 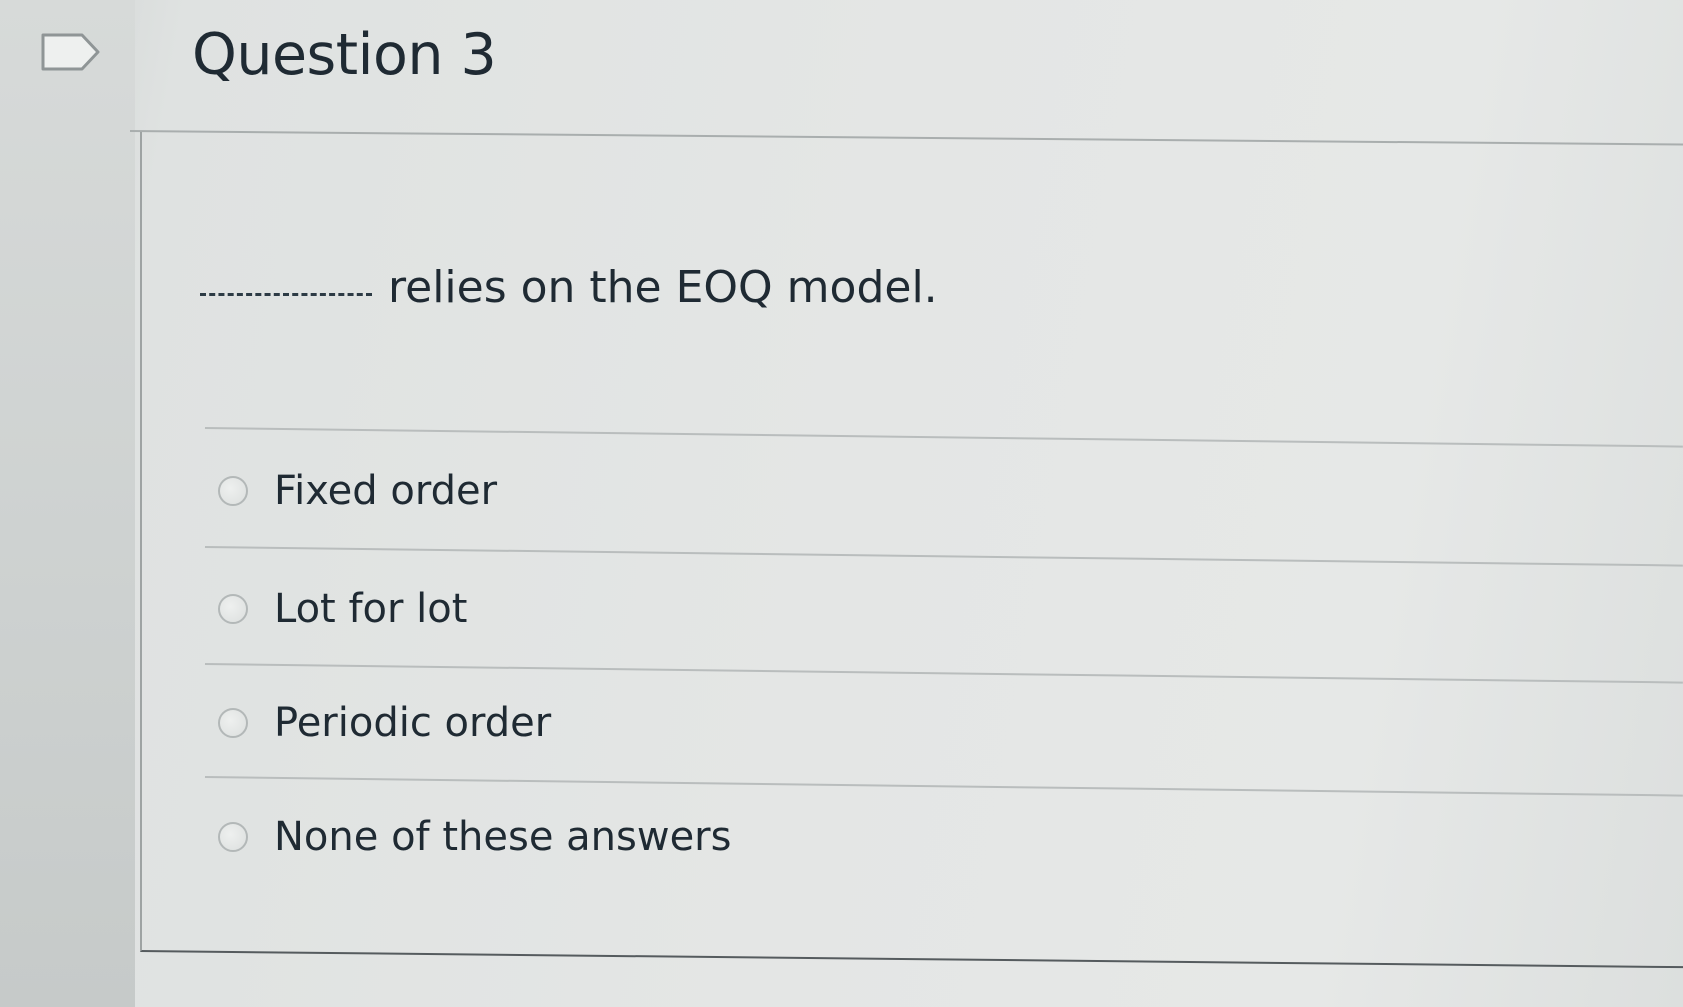 I want to click on prompt-text: relies on the EOQ model., so click(x=663, y=287).